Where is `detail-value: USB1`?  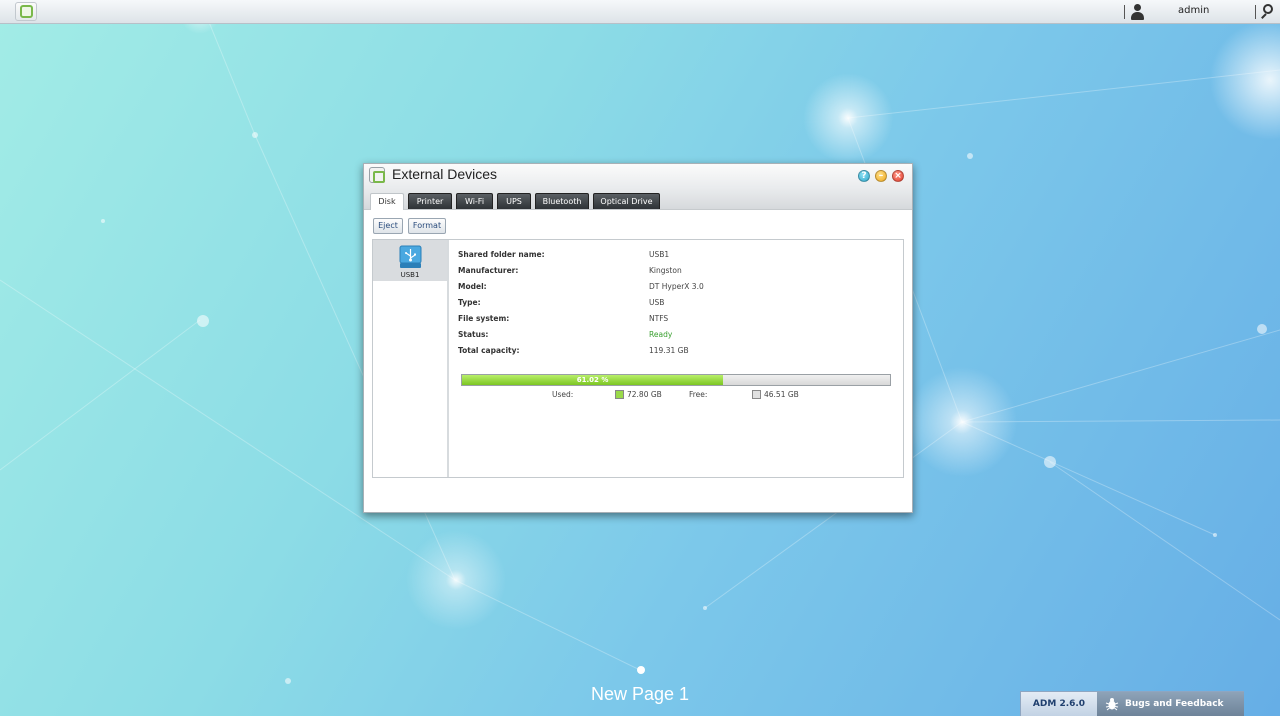 detail-value: USB1 is located at coordinates (659, 254).